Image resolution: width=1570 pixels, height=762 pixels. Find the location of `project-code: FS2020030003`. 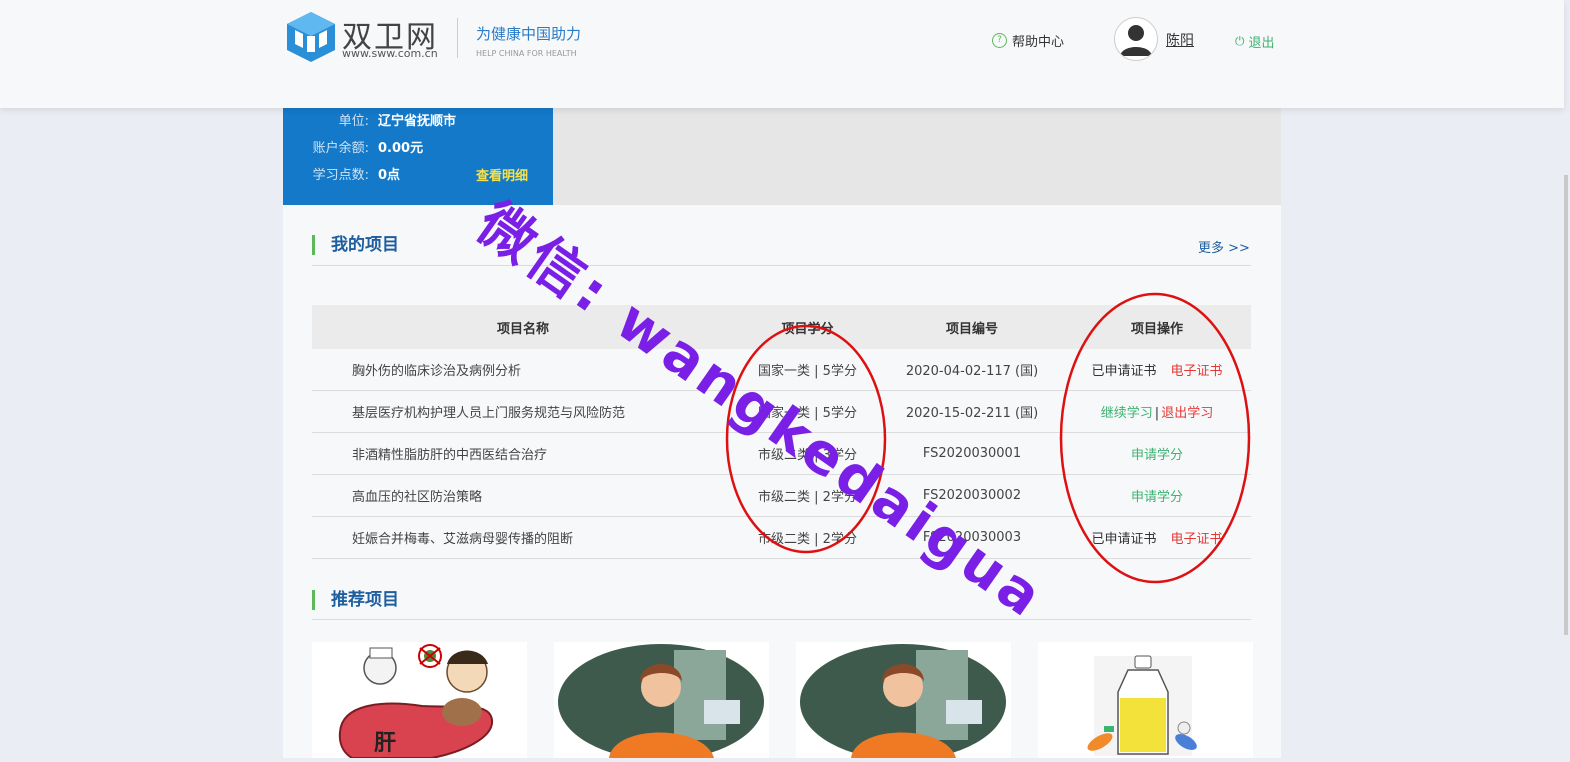

project-code: FS2020030003 is located at coordinates (972, 537).